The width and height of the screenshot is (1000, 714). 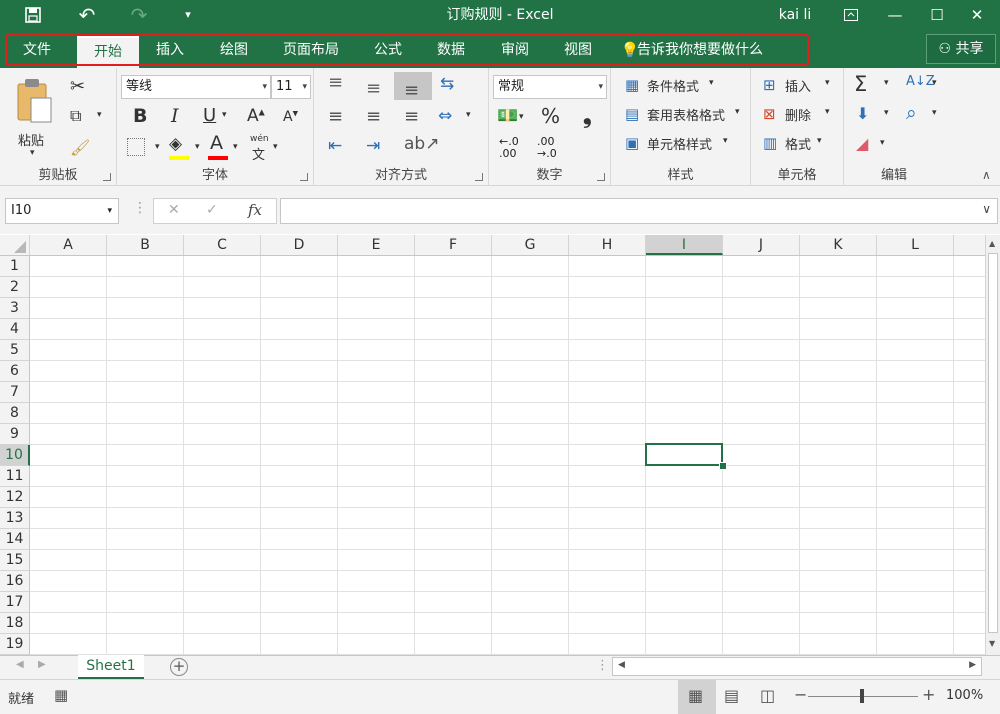 I want to click on horizontal-scrollbar: ◀ ▶, so click(x=797, y=666).